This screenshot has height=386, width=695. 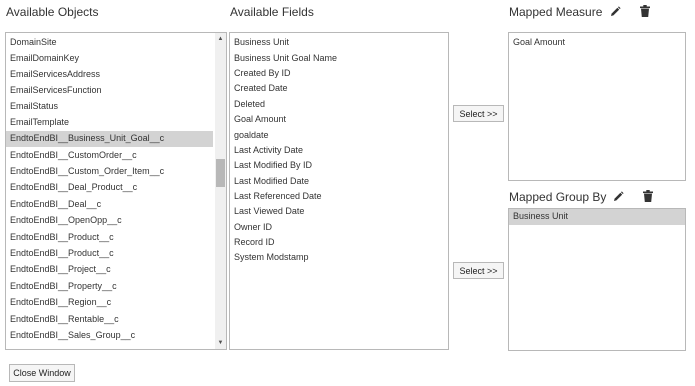 What do you see at coordinates (63, 286) in the screenshot?
I see `object-item: EndtoEndBI__Property__c` at bounding box center [63, 286].